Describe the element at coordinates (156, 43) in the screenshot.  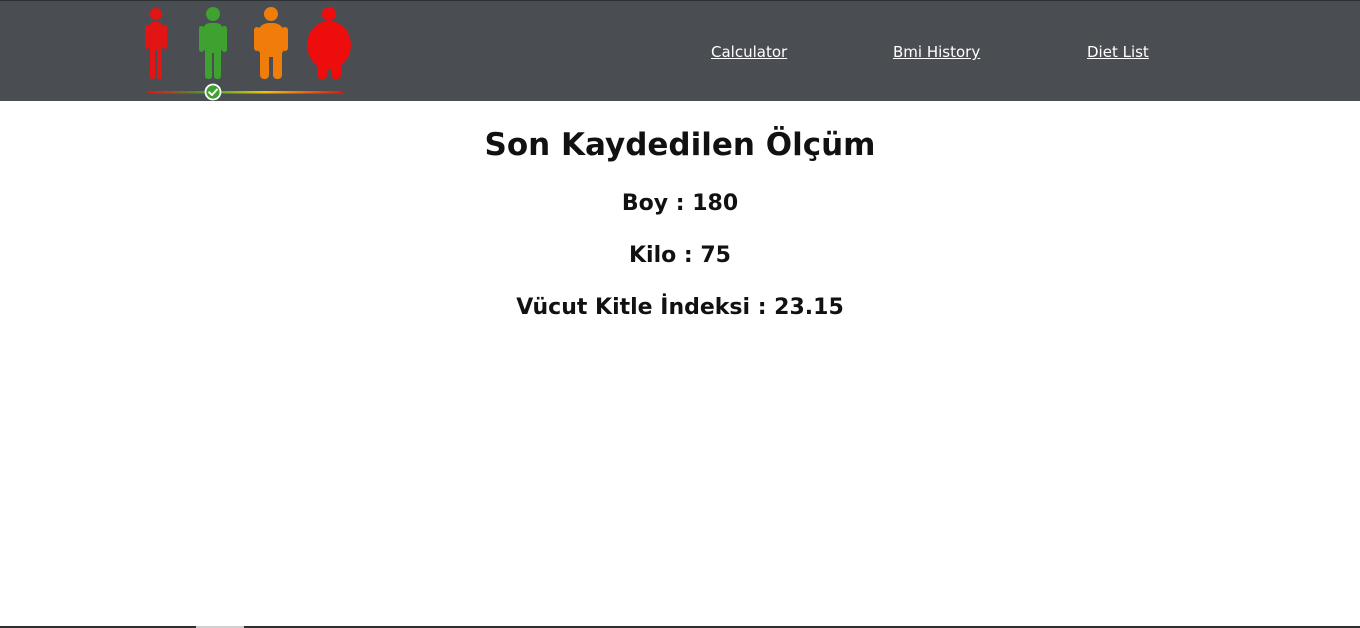
I see `underweight-figure-icon` at that location.